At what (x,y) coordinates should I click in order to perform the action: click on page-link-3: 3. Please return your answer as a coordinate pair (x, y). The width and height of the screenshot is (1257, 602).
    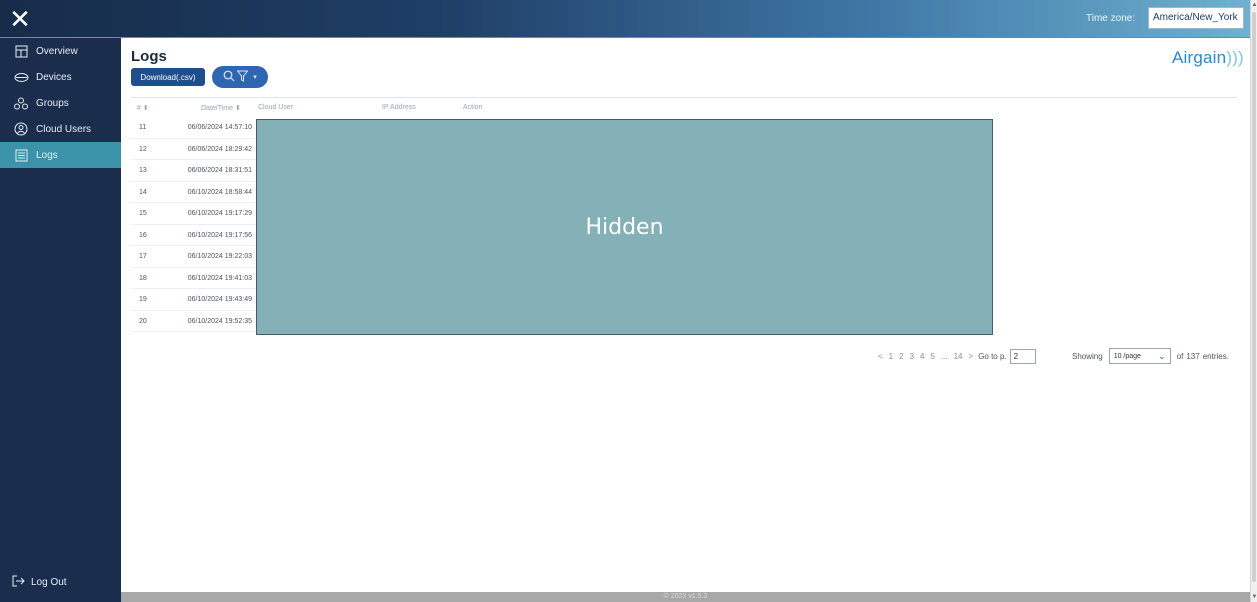
    Looking at the image, I should click on (912, 356).